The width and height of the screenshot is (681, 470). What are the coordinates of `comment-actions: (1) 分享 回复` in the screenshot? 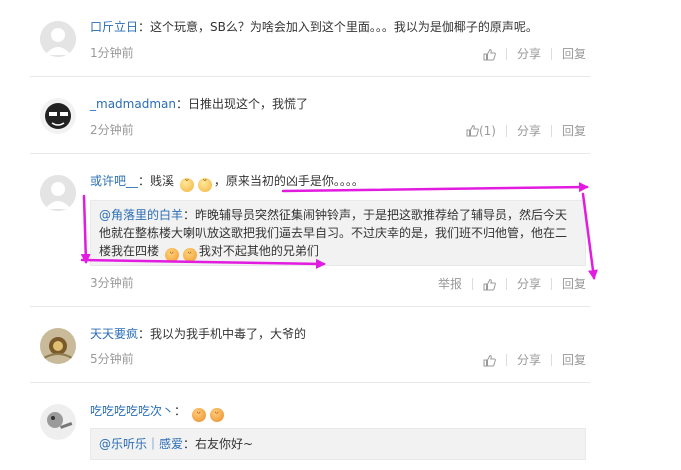 It's located at (526, 130).